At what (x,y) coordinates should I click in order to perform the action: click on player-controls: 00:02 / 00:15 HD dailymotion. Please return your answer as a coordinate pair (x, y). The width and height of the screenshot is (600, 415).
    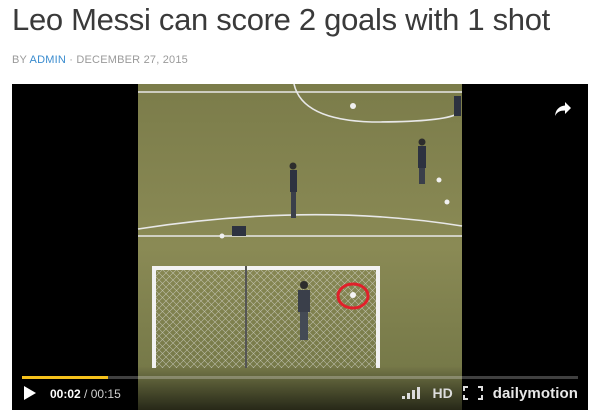
    Looking at the image, I should click on (300, 388).